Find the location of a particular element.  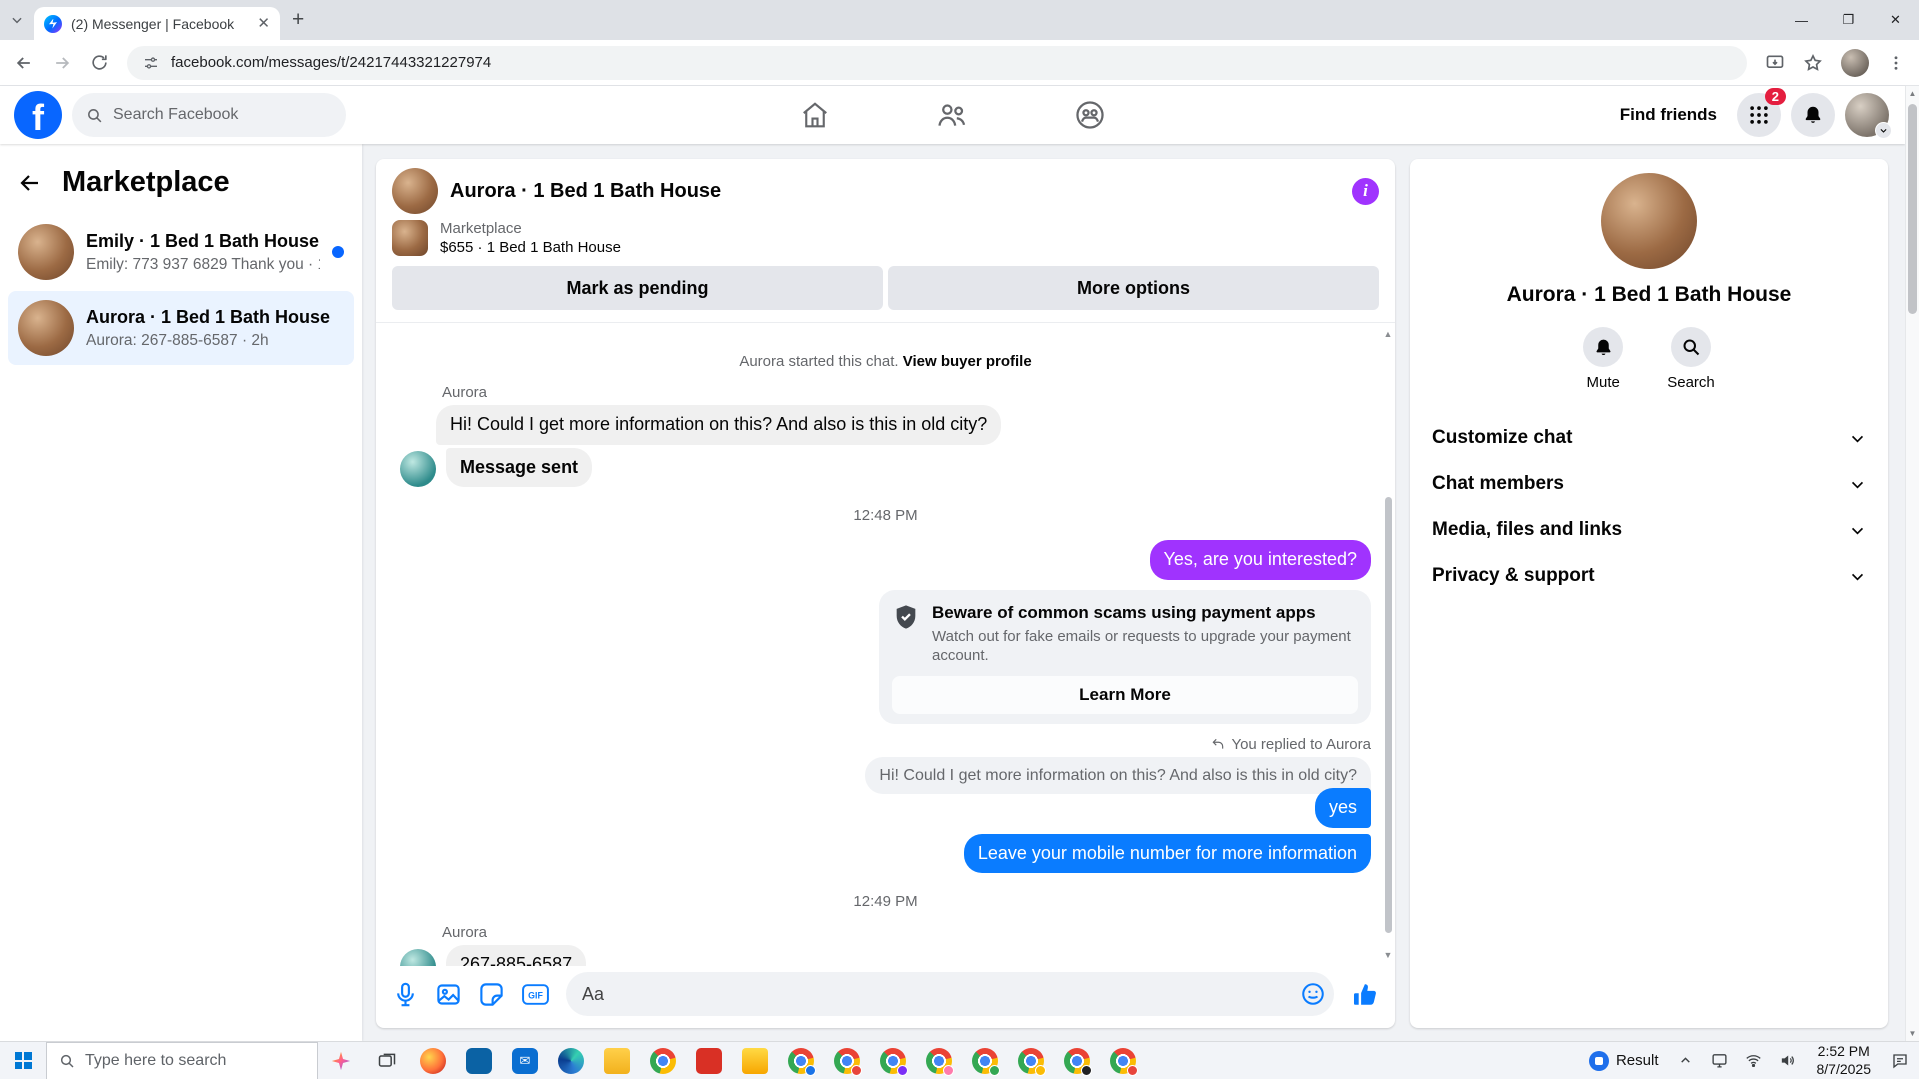

message-input is located at coordinates (941, 994).